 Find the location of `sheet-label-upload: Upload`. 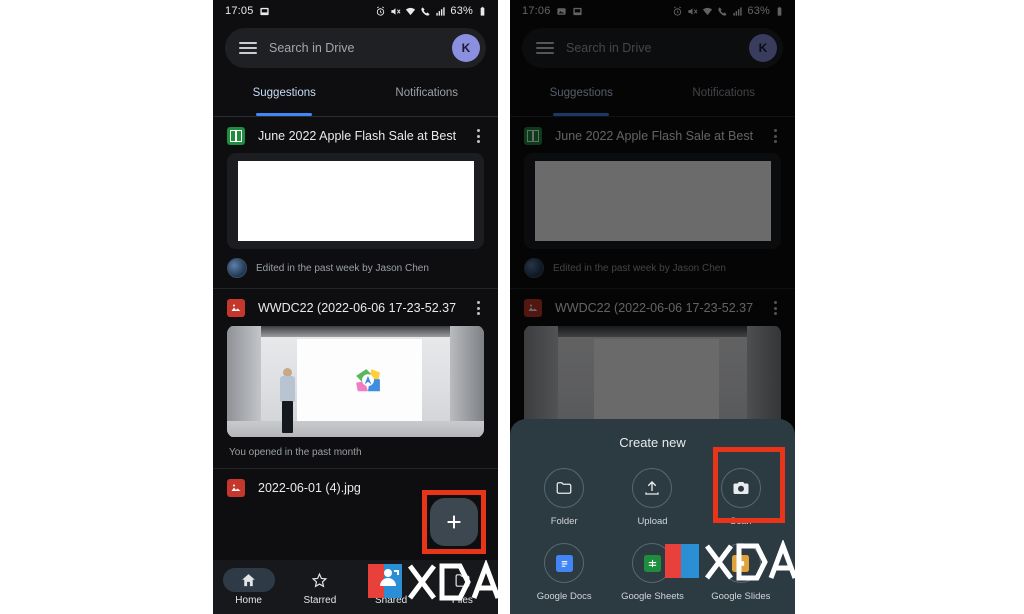

sheet-label-upload: Upload is located at coordinates (652, 521).